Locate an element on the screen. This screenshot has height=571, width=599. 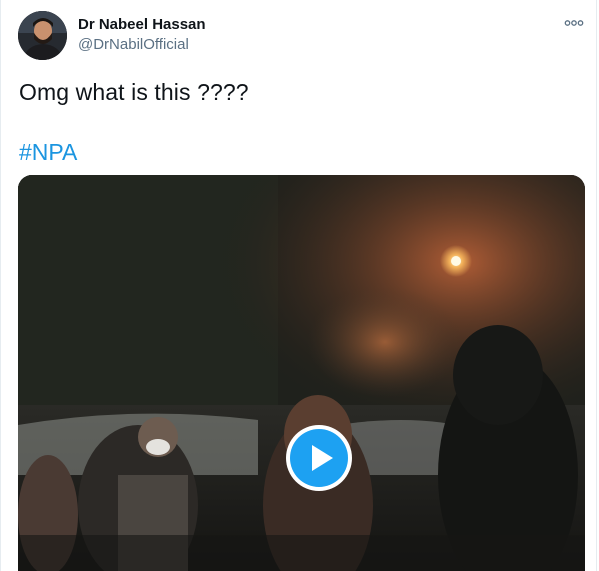
more-horizontal-icon is located at coordinates (574, 23).